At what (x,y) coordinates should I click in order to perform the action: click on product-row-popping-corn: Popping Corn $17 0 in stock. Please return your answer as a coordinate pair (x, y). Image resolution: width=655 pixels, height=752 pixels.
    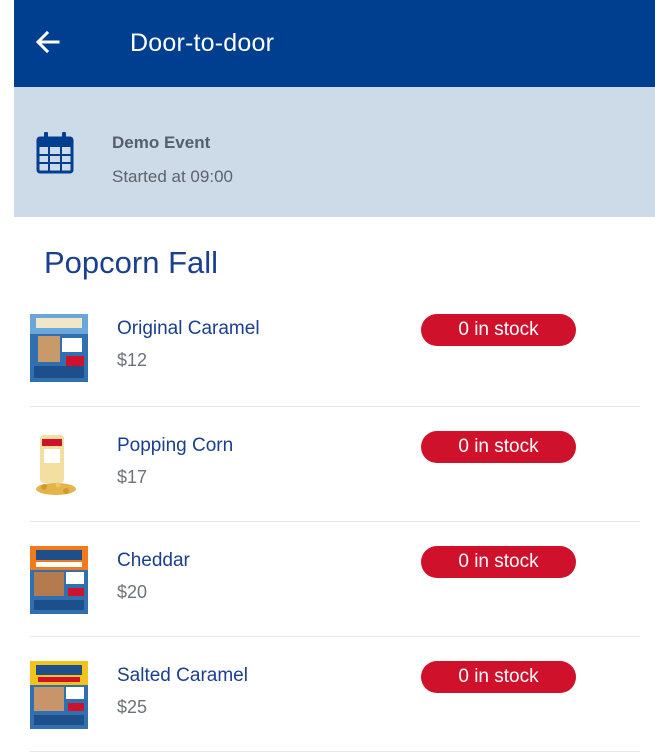
    Looking at the image, I should click on (335, 464).